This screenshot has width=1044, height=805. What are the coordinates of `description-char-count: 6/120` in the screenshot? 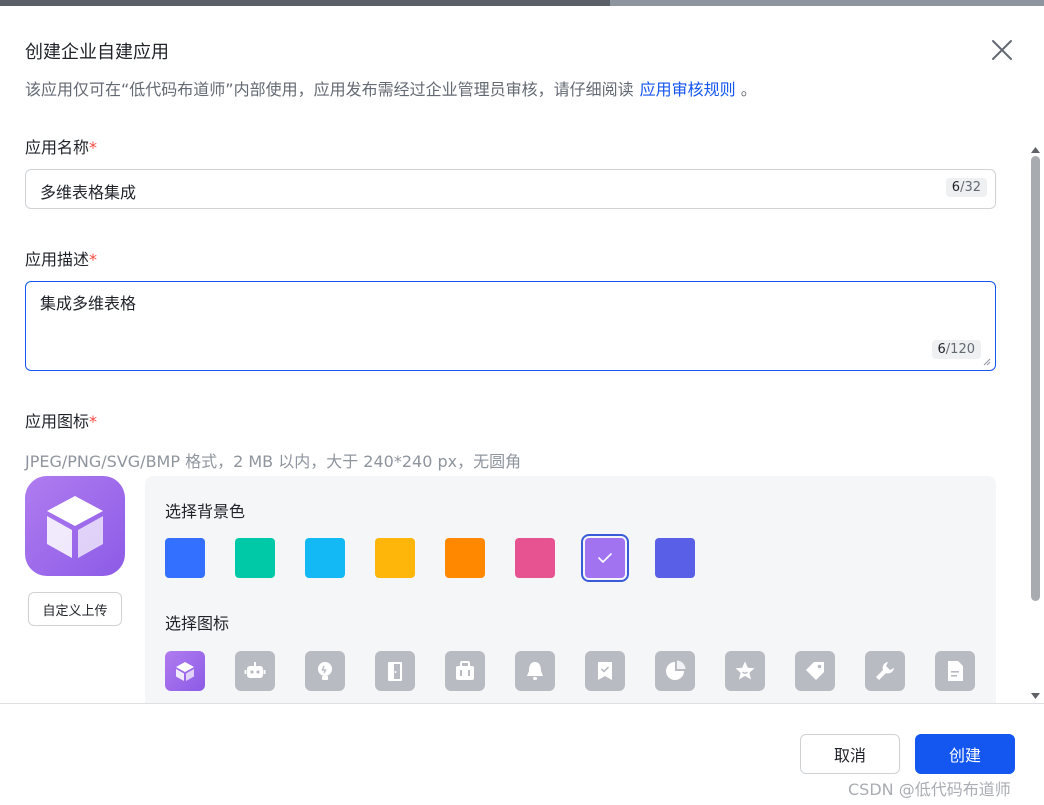 It's located at (956, 349).